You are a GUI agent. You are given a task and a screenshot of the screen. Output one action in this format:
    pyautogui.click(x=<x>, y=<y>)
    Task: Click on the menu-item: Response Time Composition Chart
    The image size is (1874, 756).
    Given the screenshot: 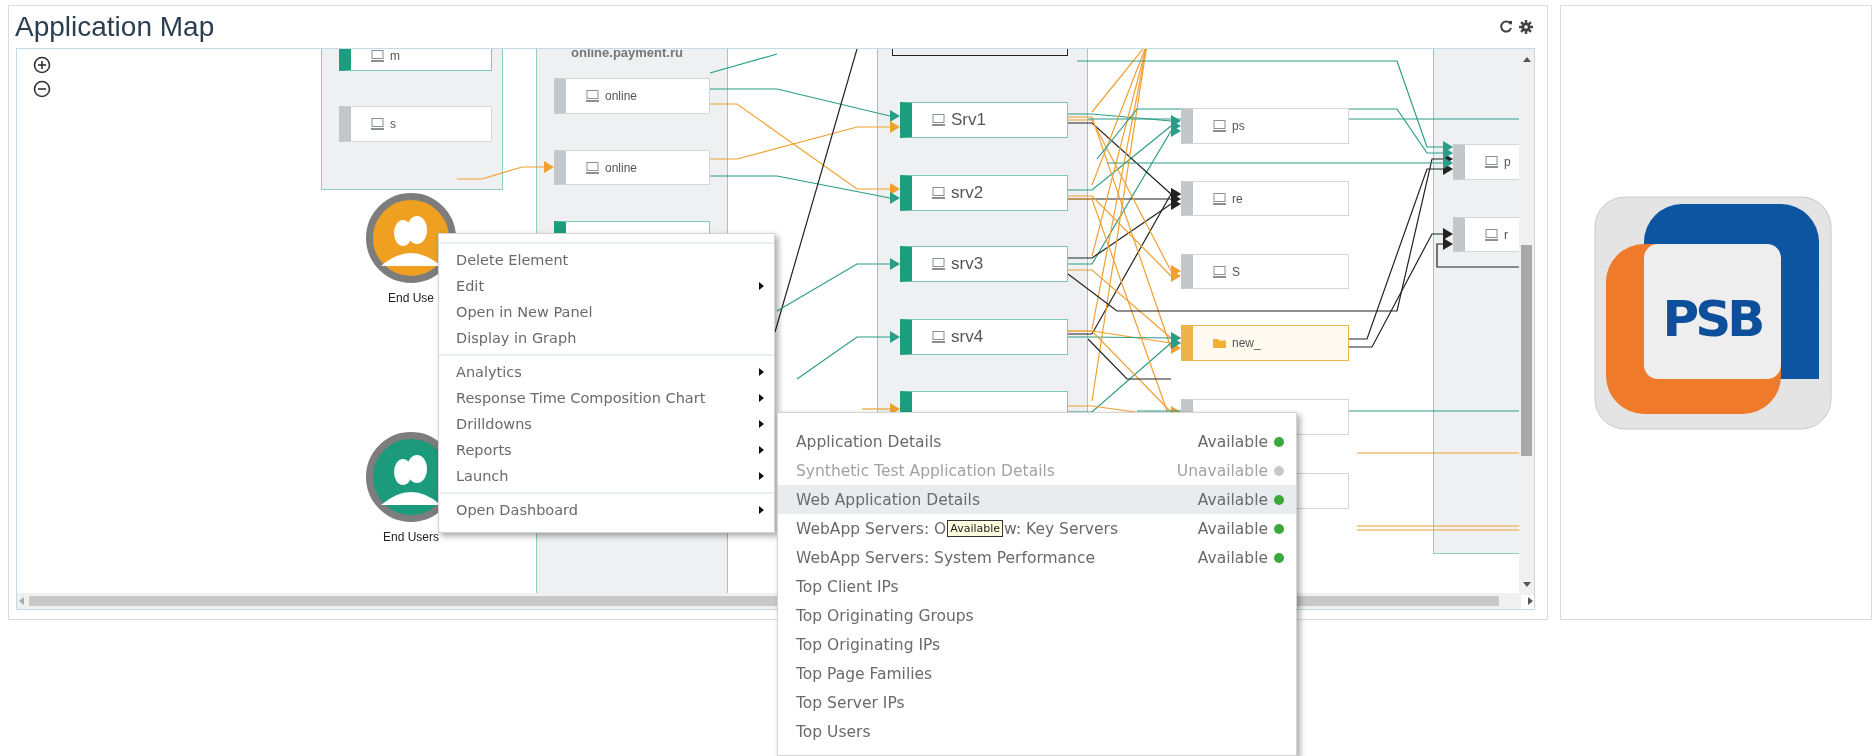 What is the action you would take?
    pyautogui.click(x=606, y=398)
    